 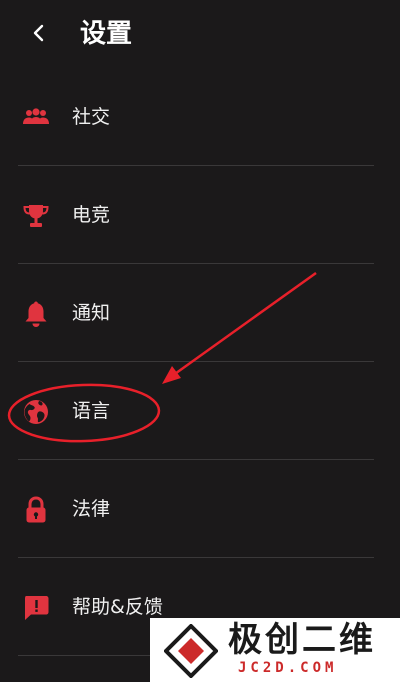 I want to click on people-group-icon, so click(x=36, y=116).